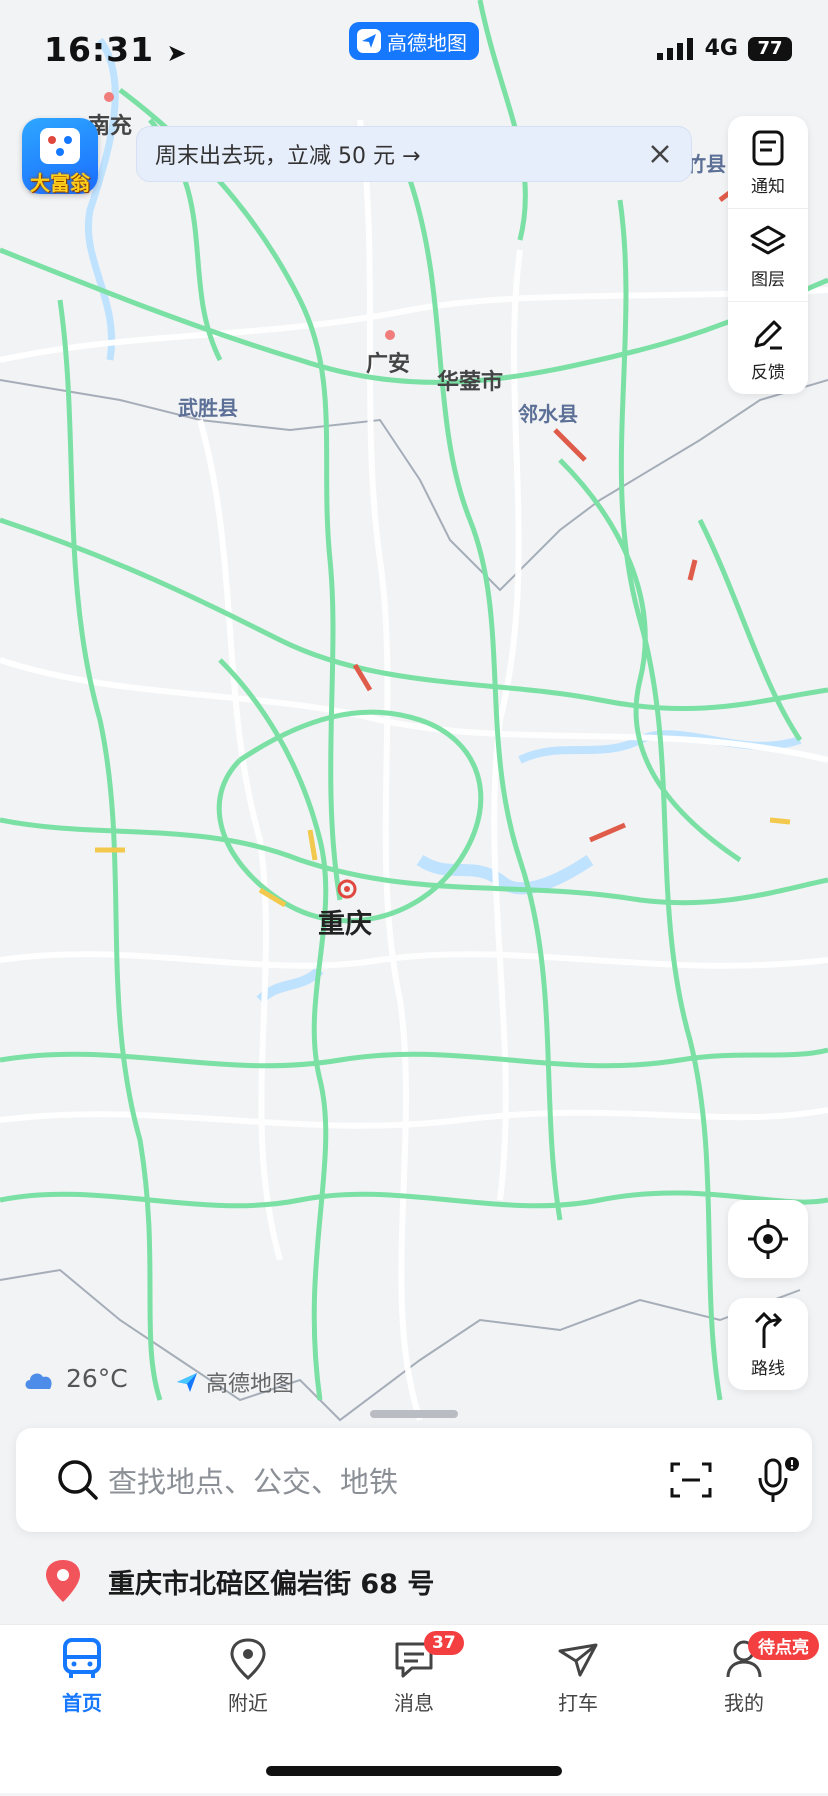  What do you see at coordinates (770, 48) in the screenshot?
I see `battery-icon: 77` at bounding box center [770, 48].